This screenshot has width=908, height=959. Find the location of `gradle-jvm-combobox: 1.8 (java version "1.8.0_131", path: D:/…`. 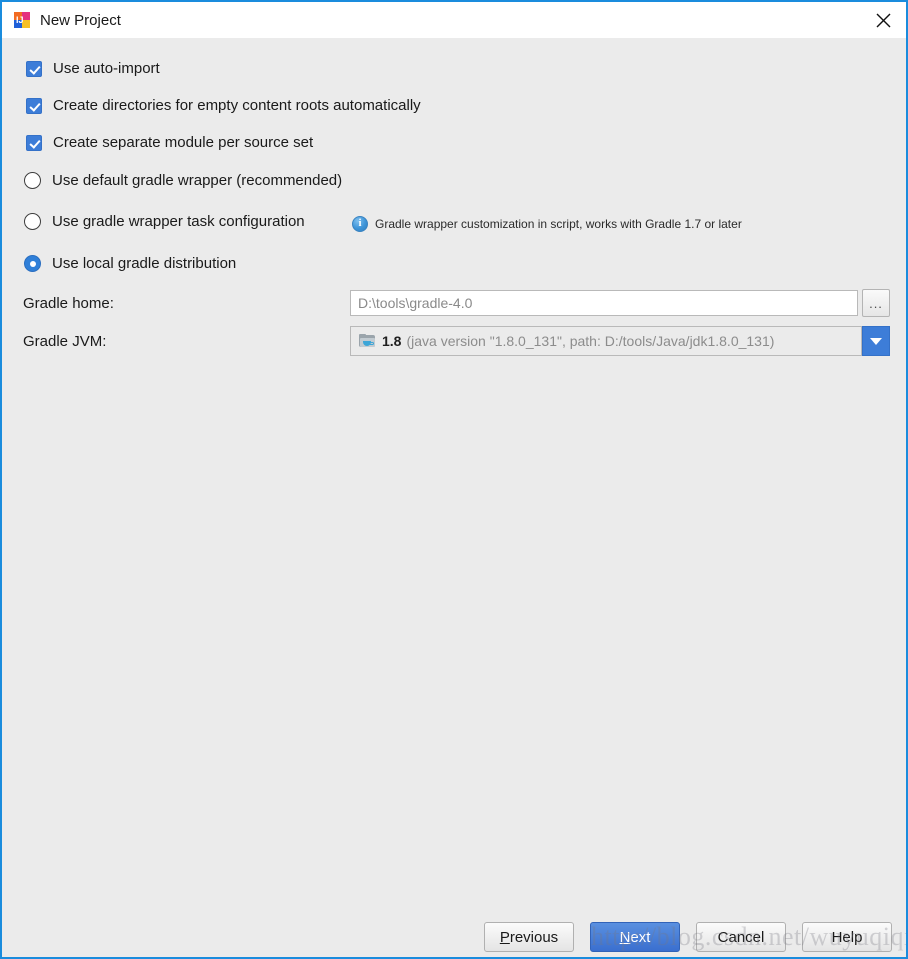

gradle-jvm-combobox: 1.8 (java version "1.8.0_131", path: D:/… is located at coordinates (606, 341).